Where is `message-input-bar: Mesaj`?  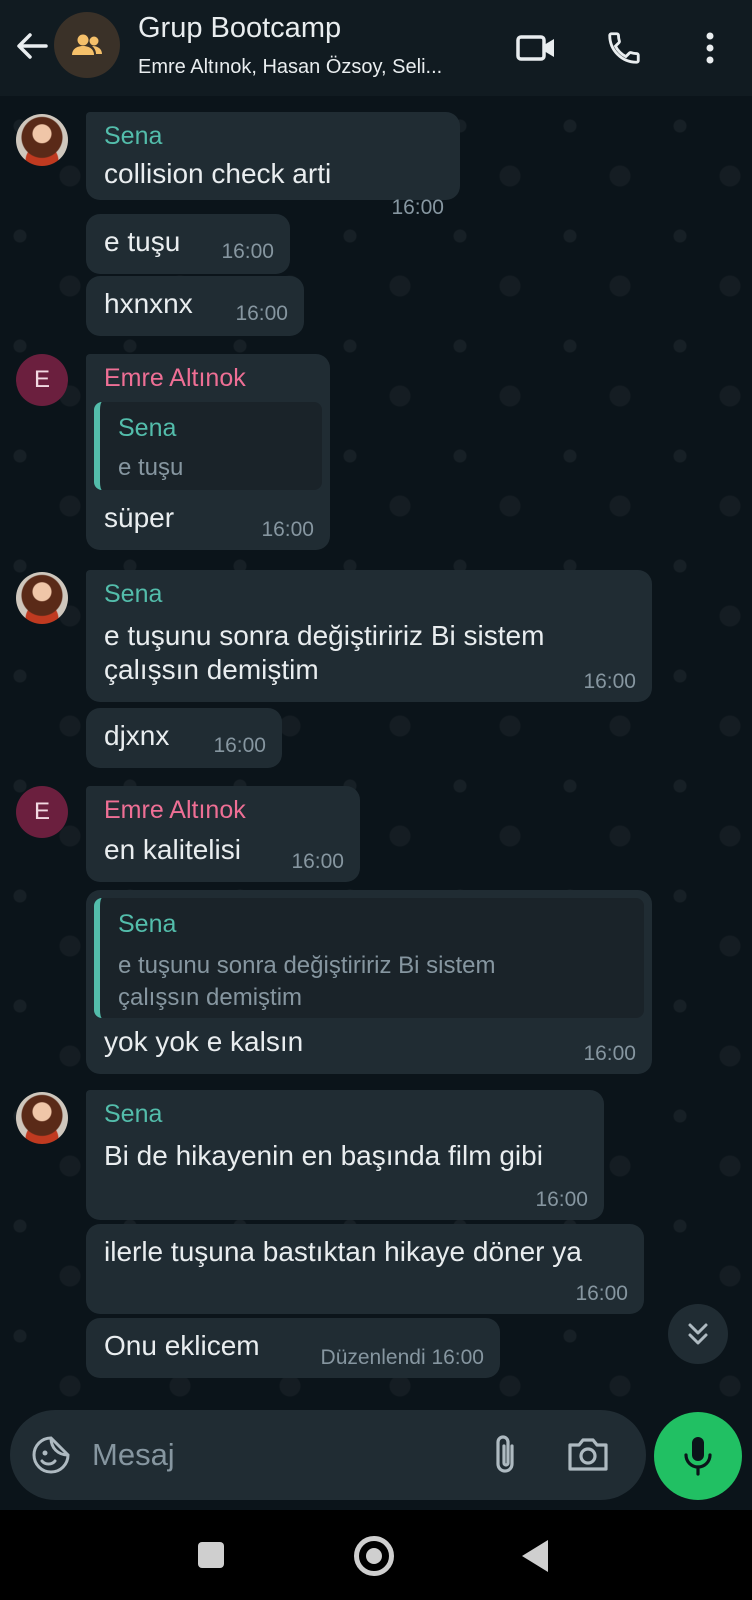 message-input-bar: Mesaj is located at coordinates (328, 1455).